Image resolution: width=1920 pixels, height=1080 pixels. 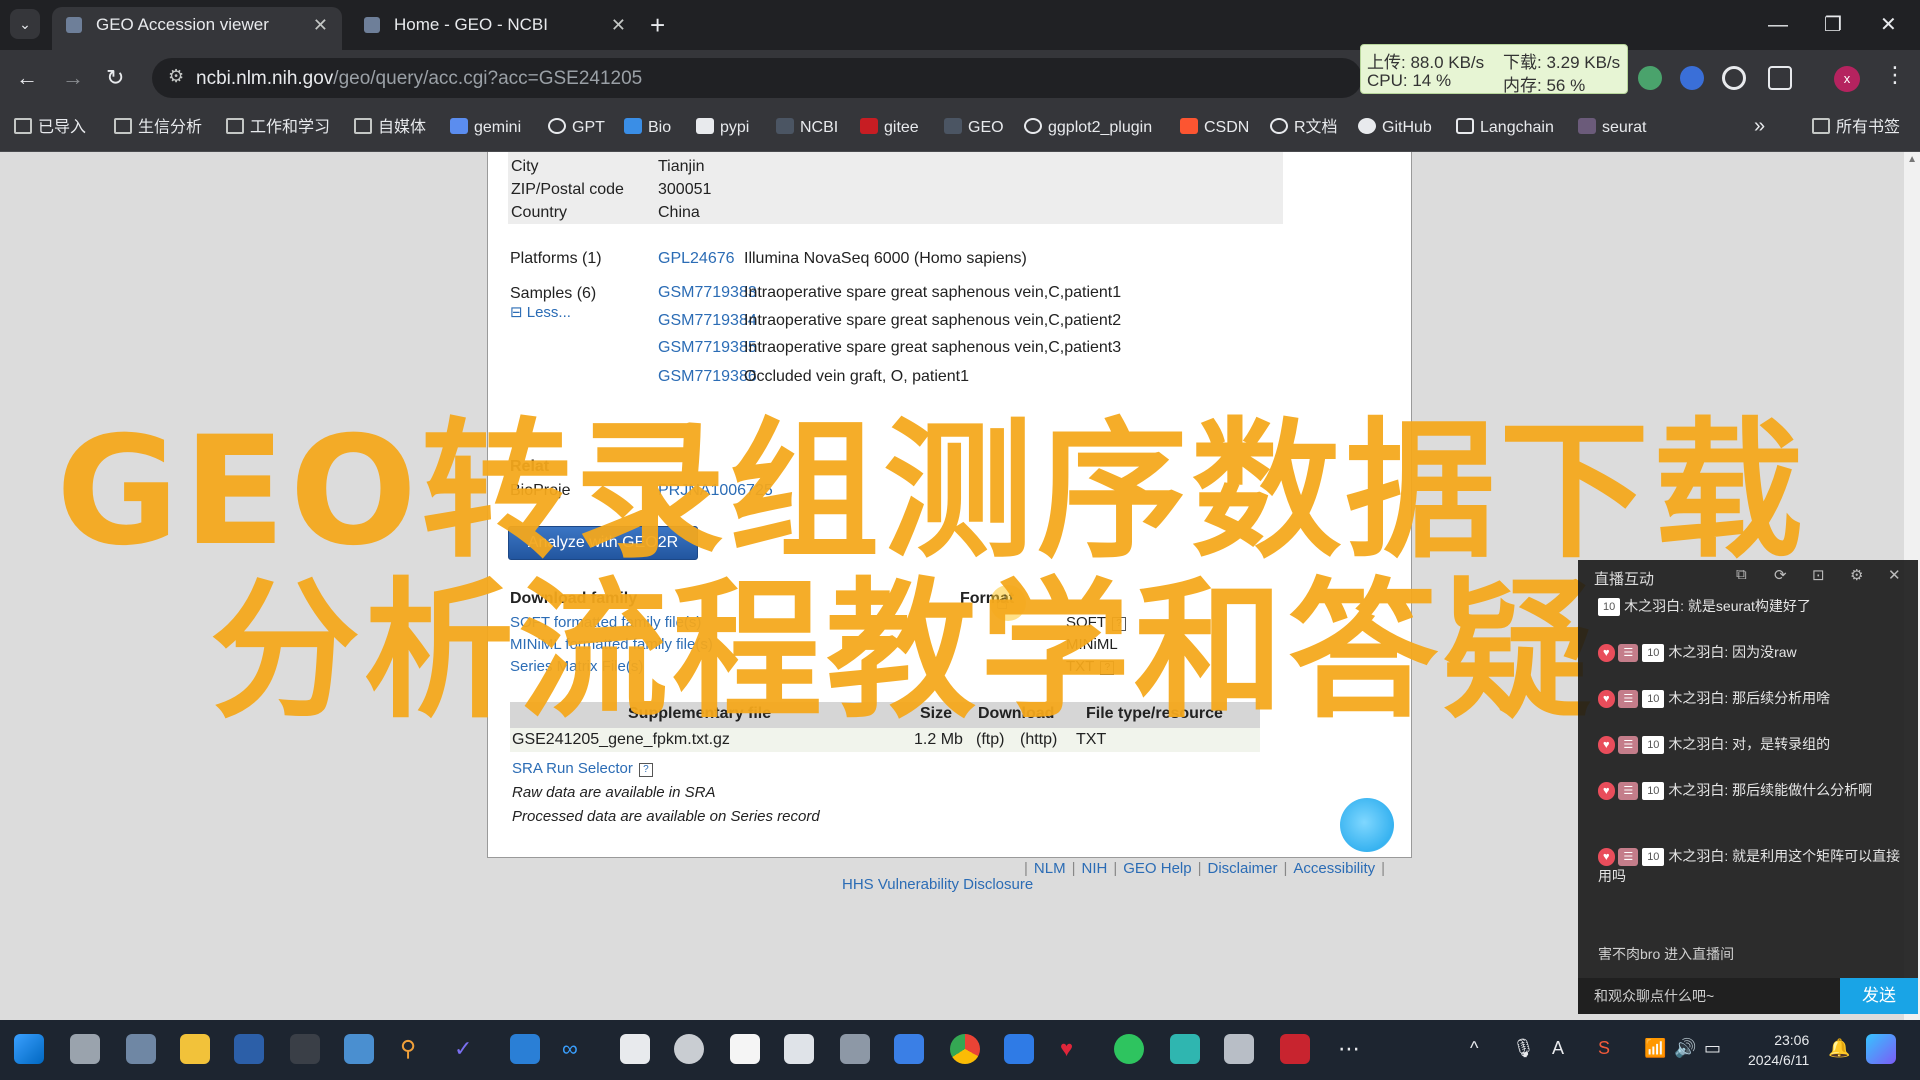 I want to click on notepad-app-icon, so click(x=855, y=1049).